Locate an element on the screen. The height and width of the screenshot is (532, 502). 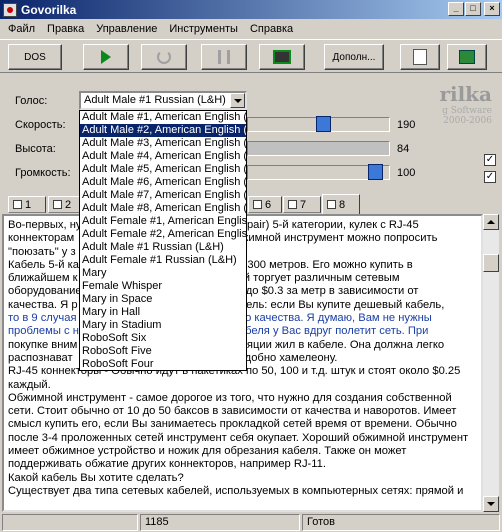
scroll-down-button is located at coordinates (491, 504).